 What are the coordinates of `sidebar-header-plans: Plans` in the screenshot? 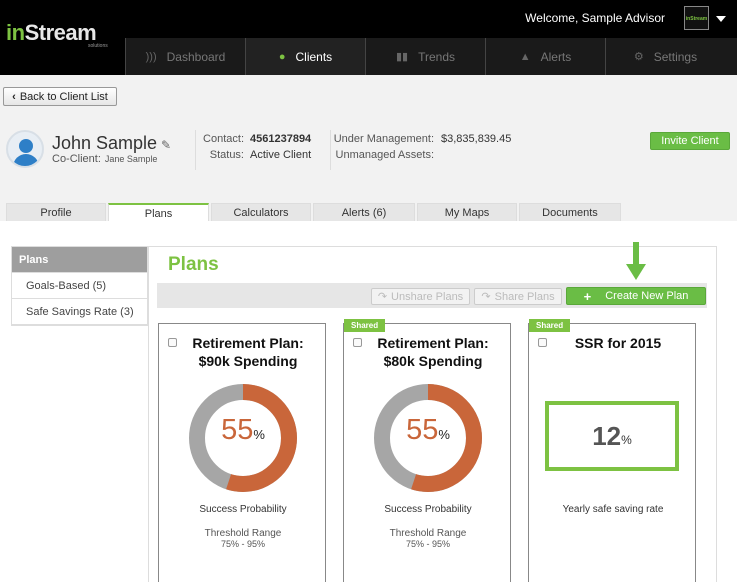 It's located at (79, 260).